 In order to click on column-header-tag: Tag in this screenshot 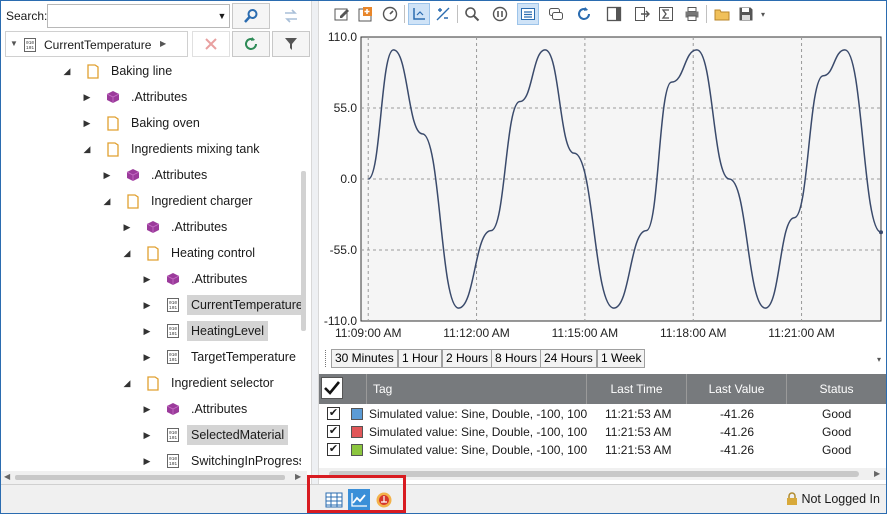, I will do `click(477, 389)`.